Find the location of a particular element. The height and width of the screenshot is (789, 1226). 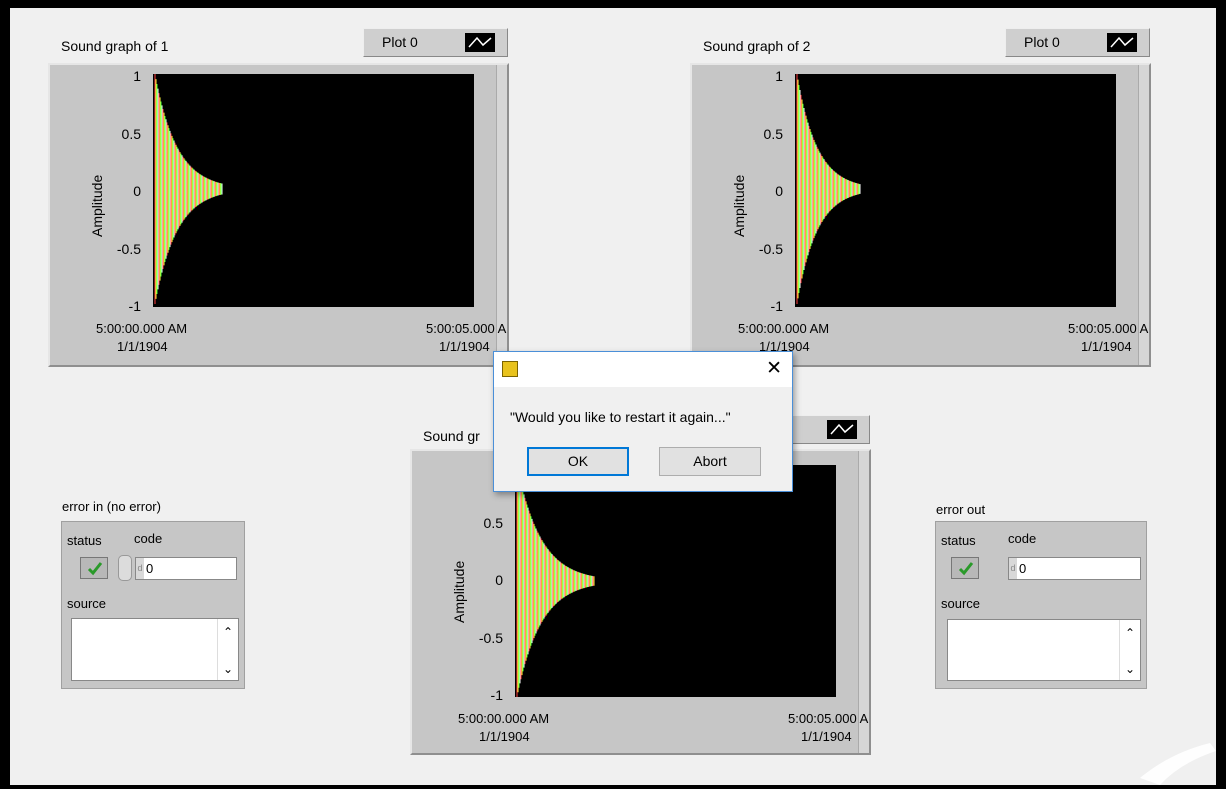

graph-1-waveform is located at coordinates (188, 189).